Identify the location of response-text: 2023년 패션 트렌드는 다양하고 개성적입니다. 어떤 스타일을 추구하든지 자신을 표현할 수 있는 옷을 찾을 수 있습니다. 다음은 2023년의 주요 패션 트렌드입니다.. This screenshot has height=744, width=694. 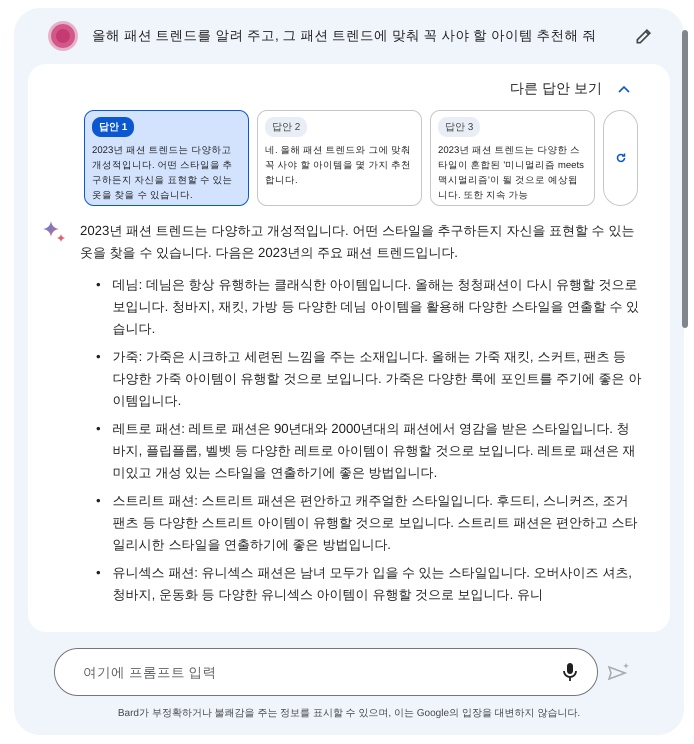
(358, 242).